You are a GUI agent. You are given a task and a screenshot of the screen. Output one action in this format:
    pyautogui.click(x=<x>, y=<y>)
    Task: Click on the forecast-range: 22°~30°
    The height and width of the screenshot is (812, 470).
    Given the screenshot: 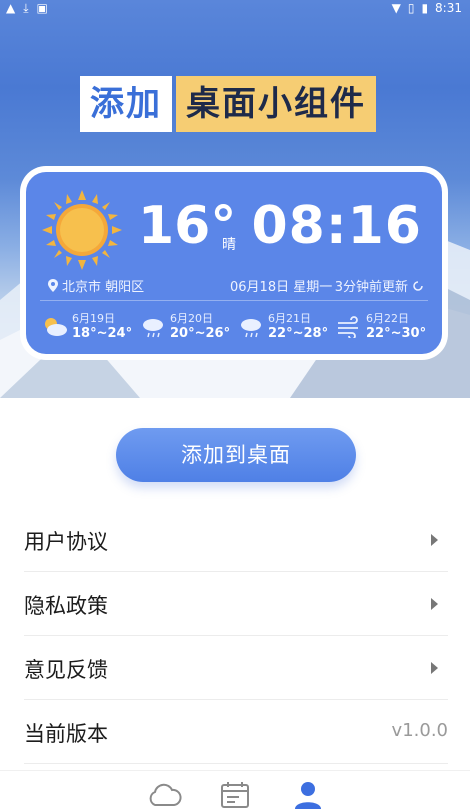 What is the action you would take?
    pyautogui.click(x=396, y=333)
    